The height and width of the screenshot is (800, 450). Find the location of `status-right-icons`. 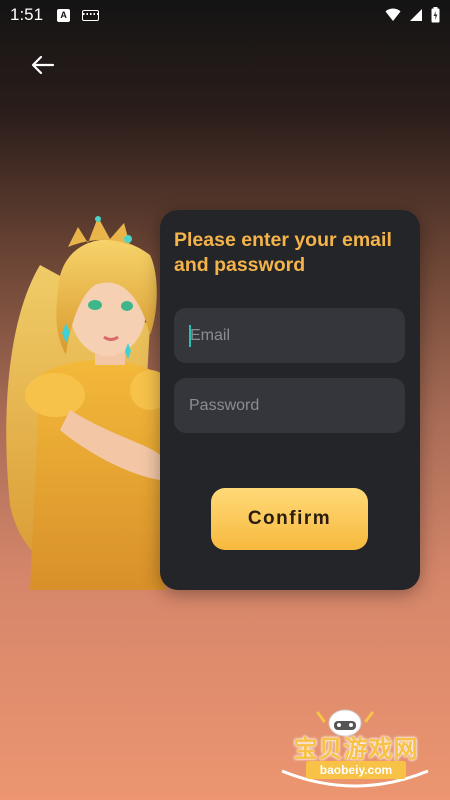

status-right-icons is located at coordinates (412, 15).